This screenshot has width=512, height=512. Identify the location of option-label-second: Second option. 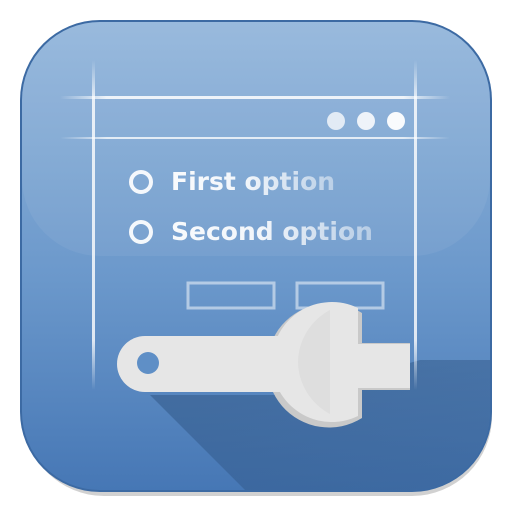
(272, 231).